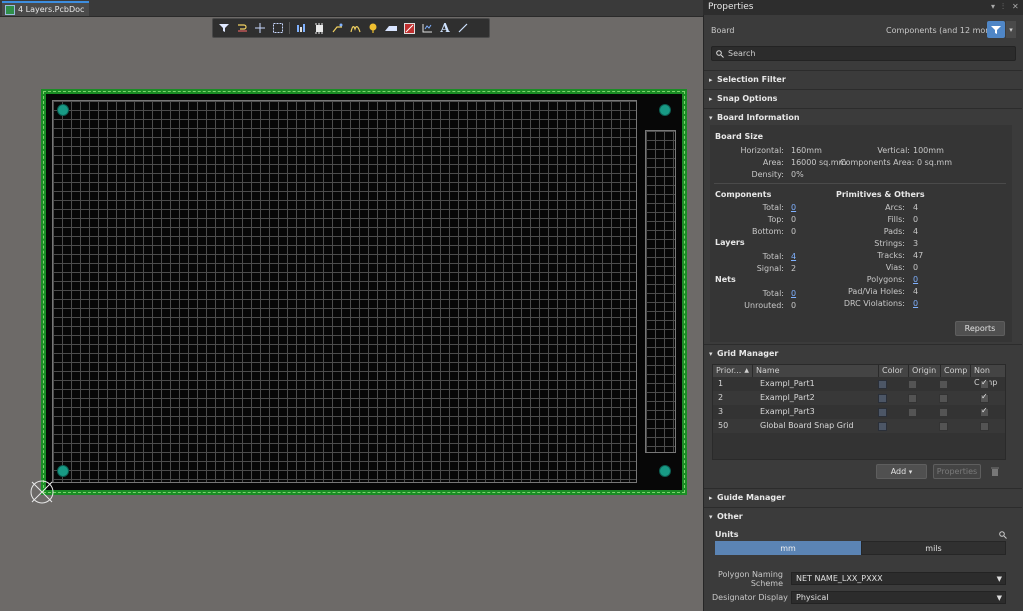 The image size is (1023, 611). Describe the element at coordinates (877, 162) in the screenshot. I see `components-area-label: Components Area:` at that location.